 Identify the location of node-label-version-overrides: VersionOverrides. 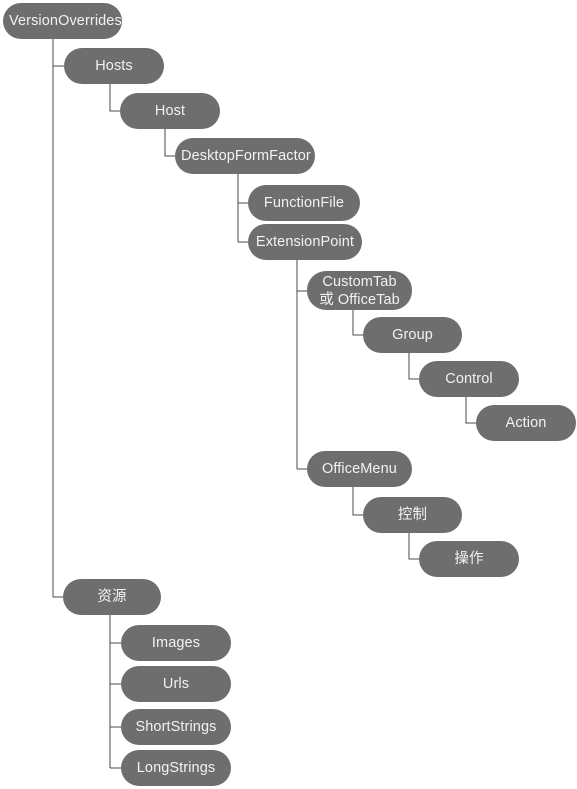
(65, 20).